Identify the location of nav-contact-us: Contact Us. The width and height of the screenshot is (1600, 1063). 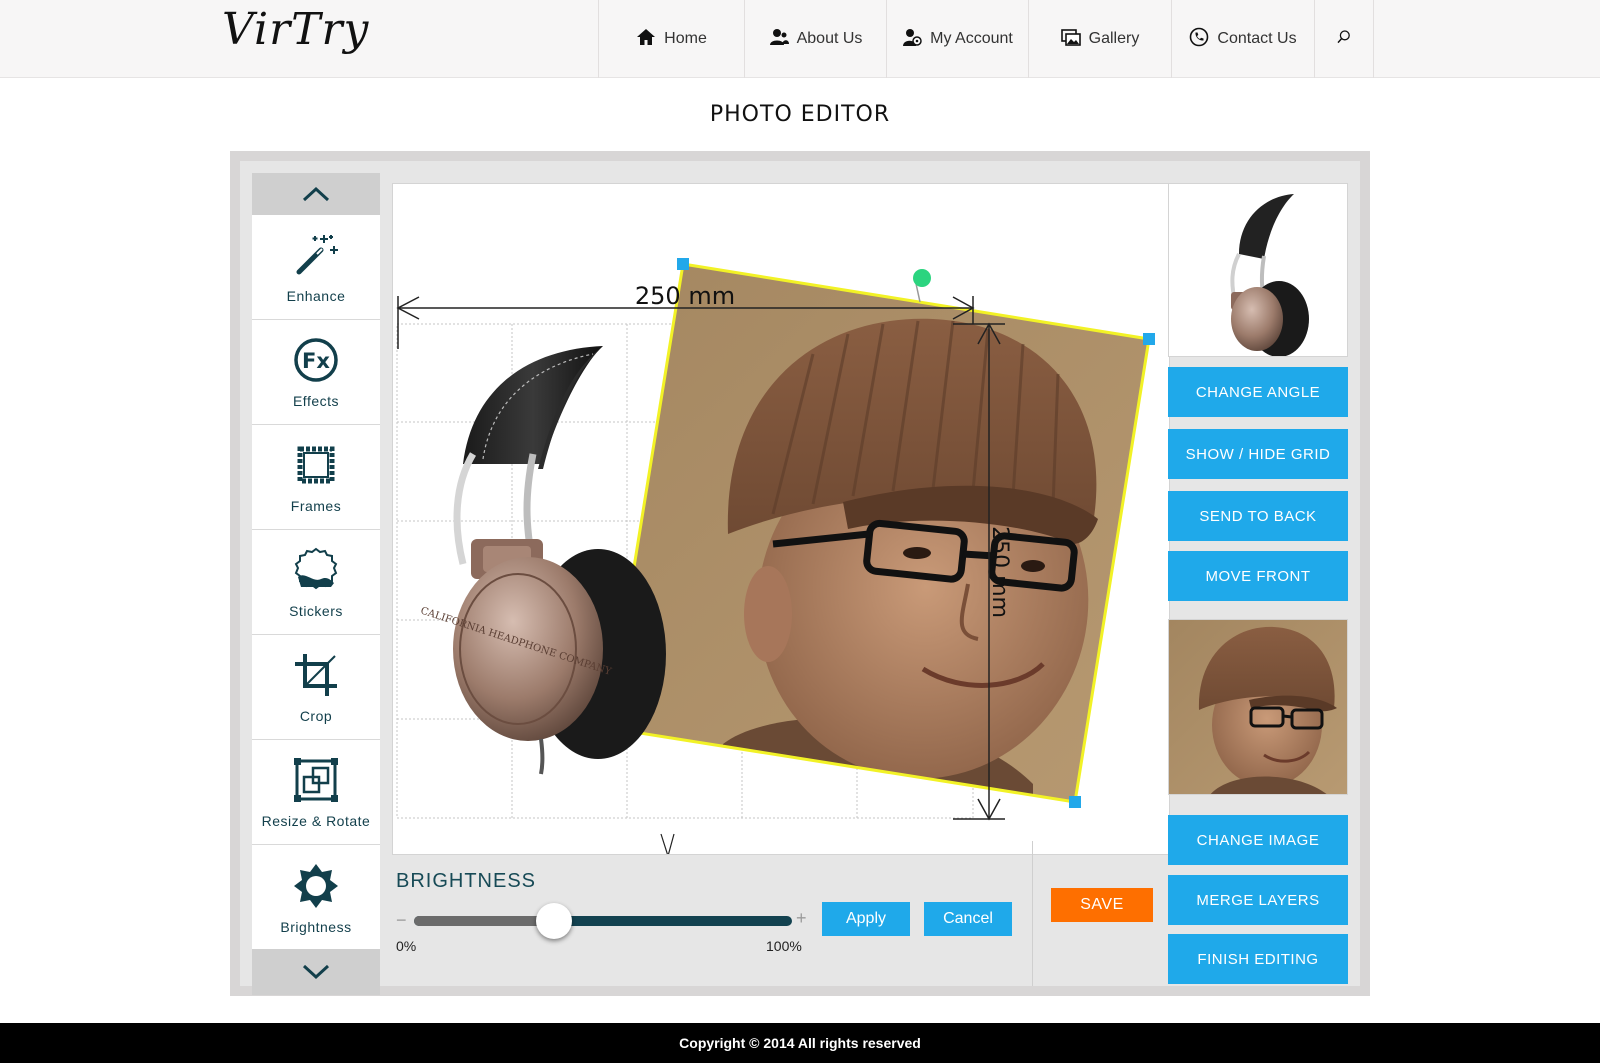
(1242, 39).